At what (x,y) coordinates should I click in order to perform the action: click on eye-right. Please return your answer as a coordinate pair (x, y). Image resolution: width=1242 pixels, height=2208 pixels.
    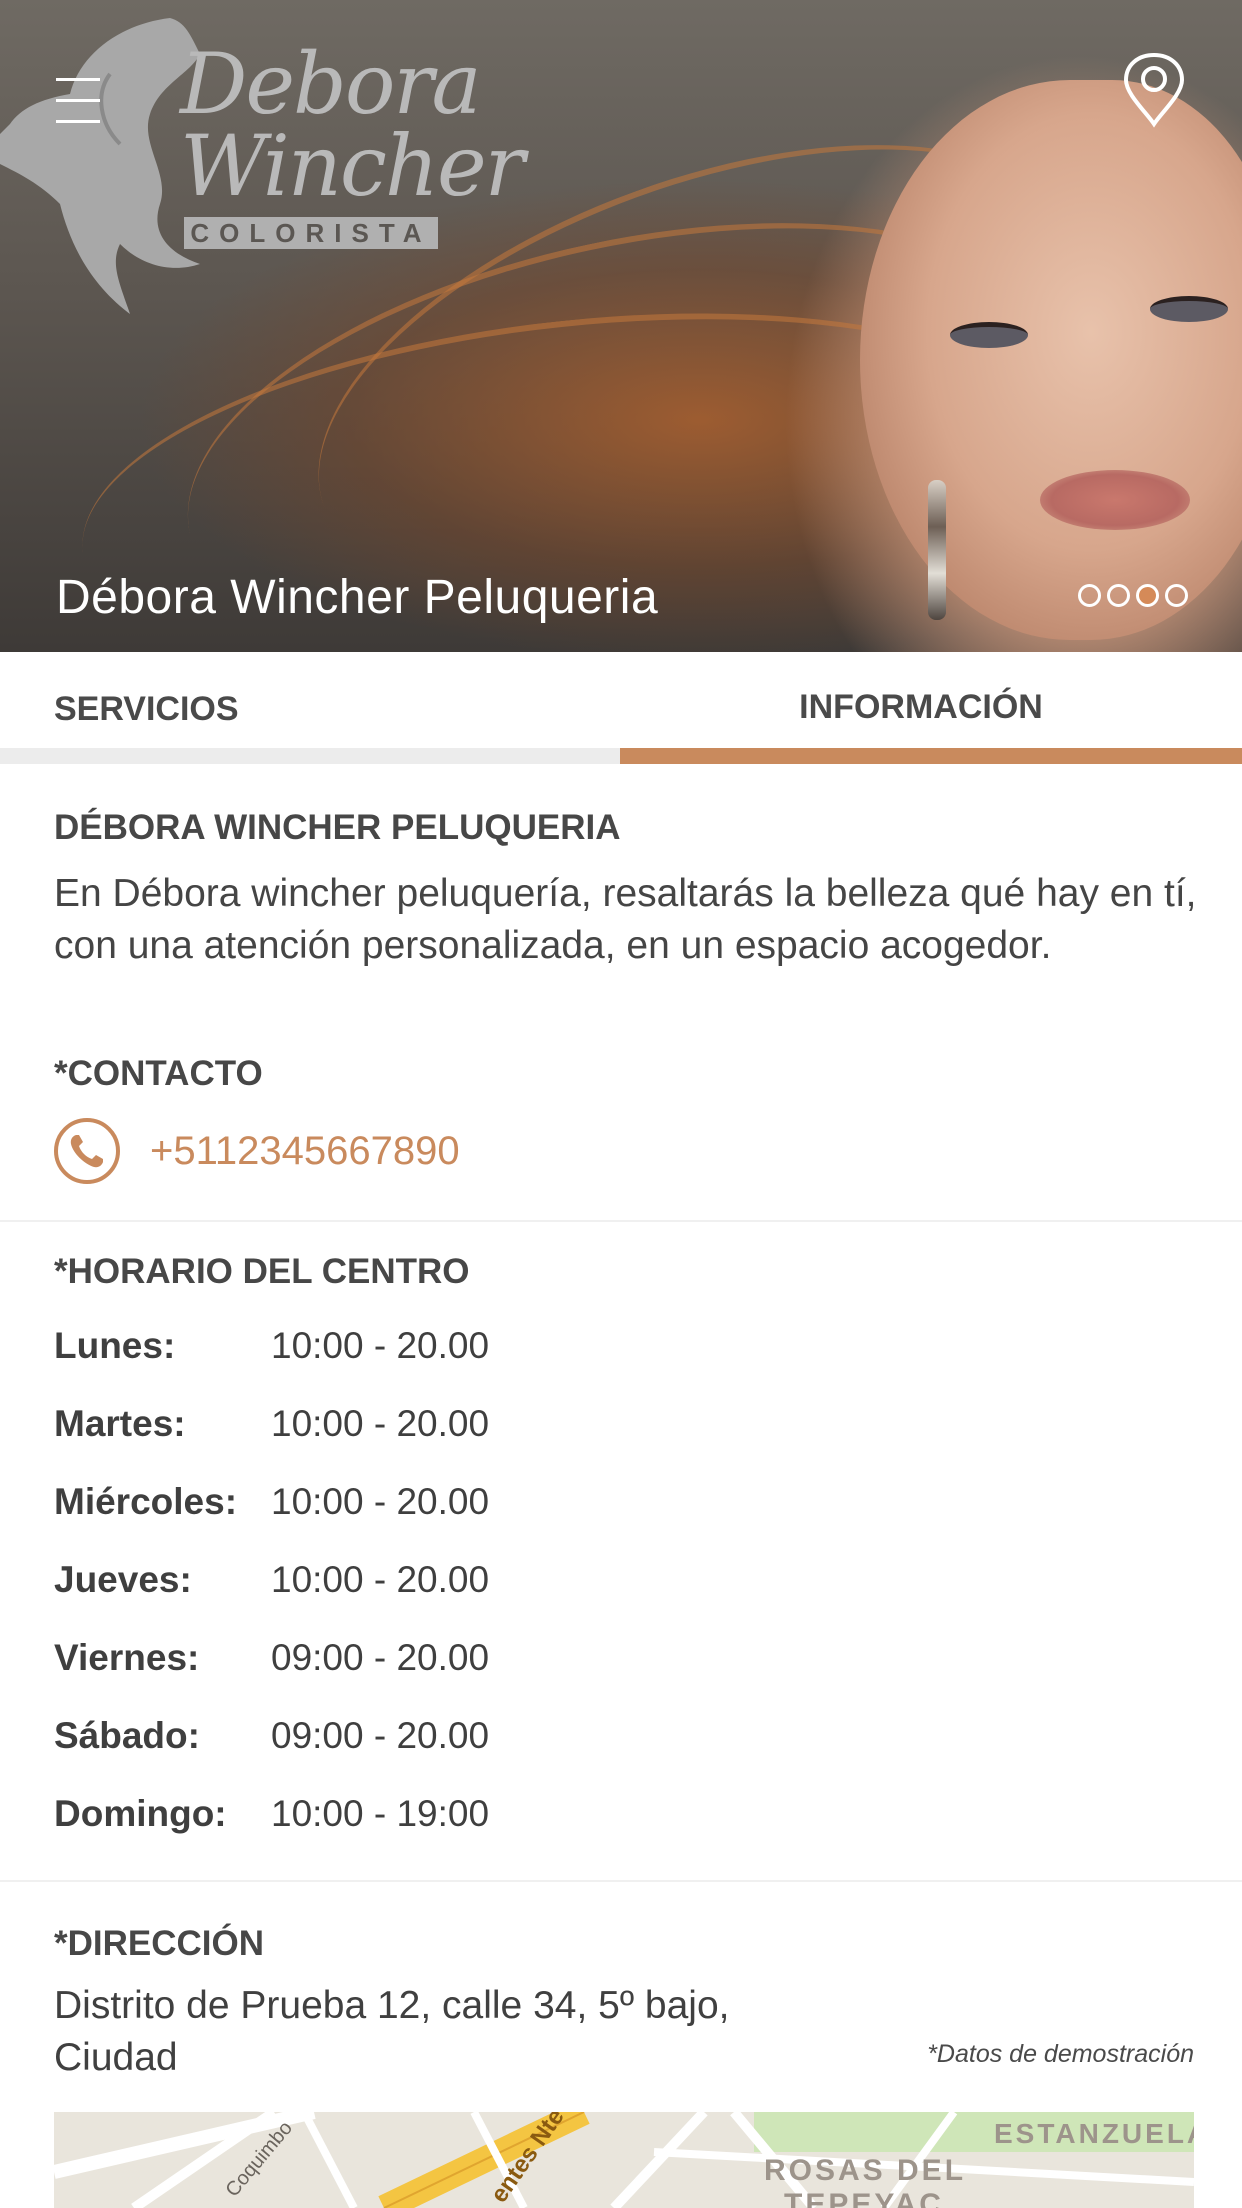
    Looking at the image, I should click on (1189, 309).